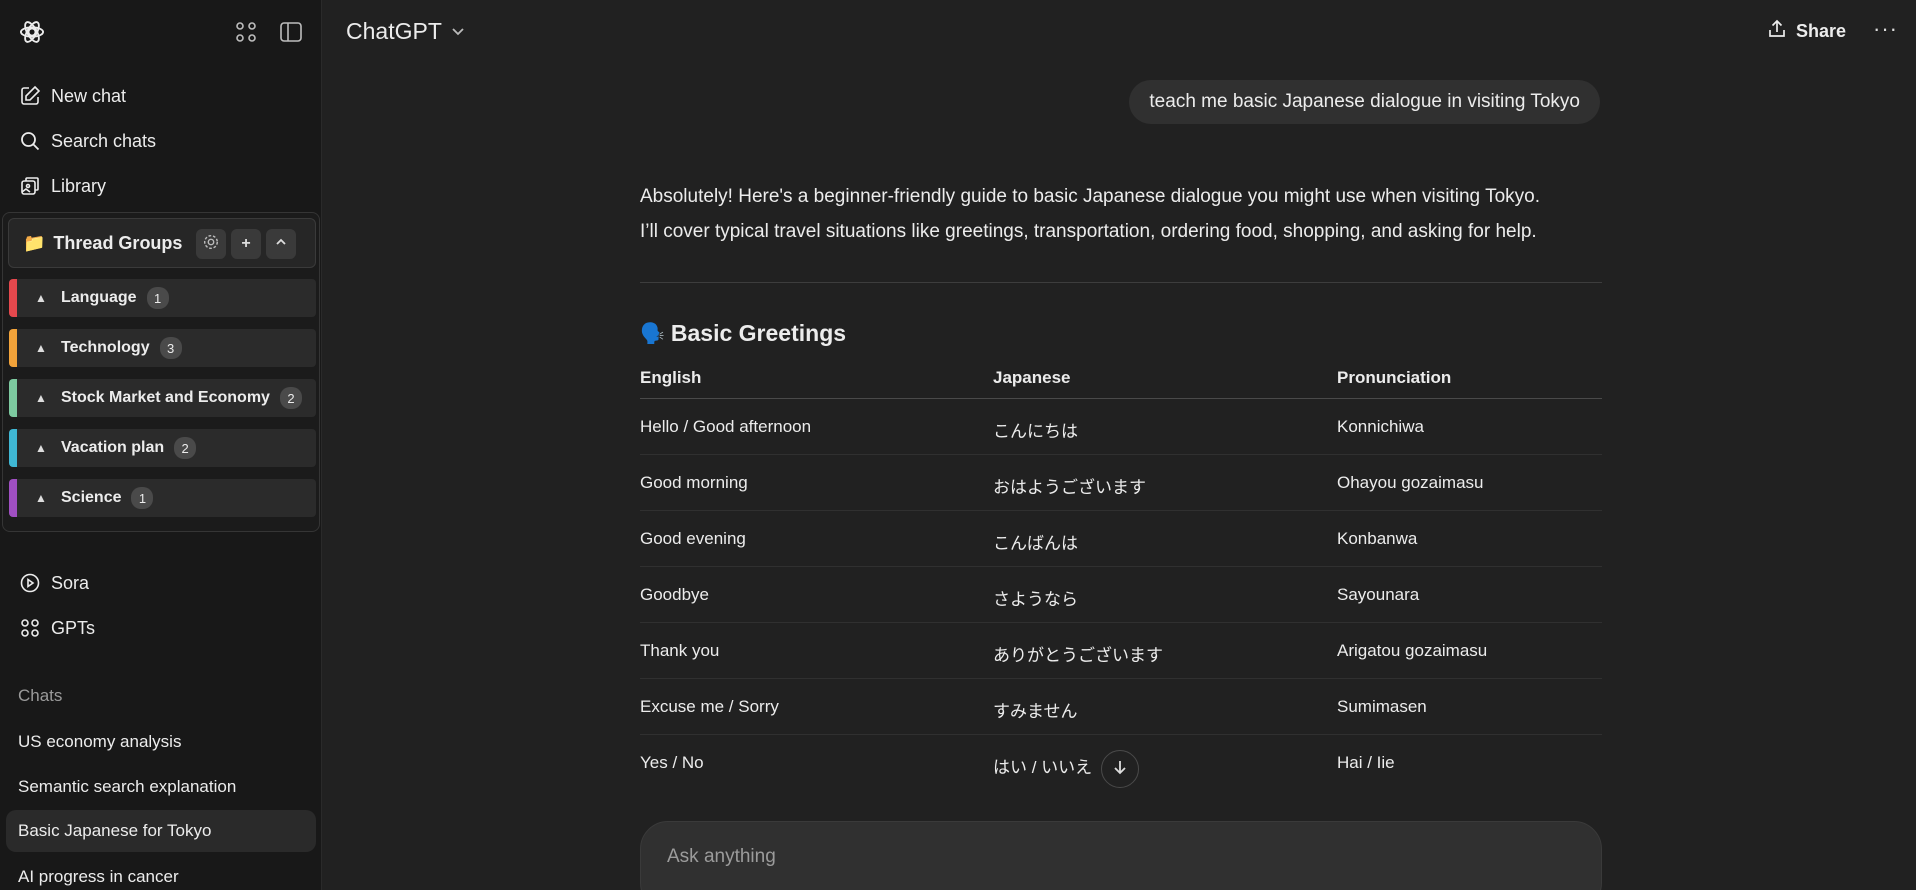 The height and width of the screenshot is (890, 1916). I want to click on gpts-label: GPTs, so click(73, 627).